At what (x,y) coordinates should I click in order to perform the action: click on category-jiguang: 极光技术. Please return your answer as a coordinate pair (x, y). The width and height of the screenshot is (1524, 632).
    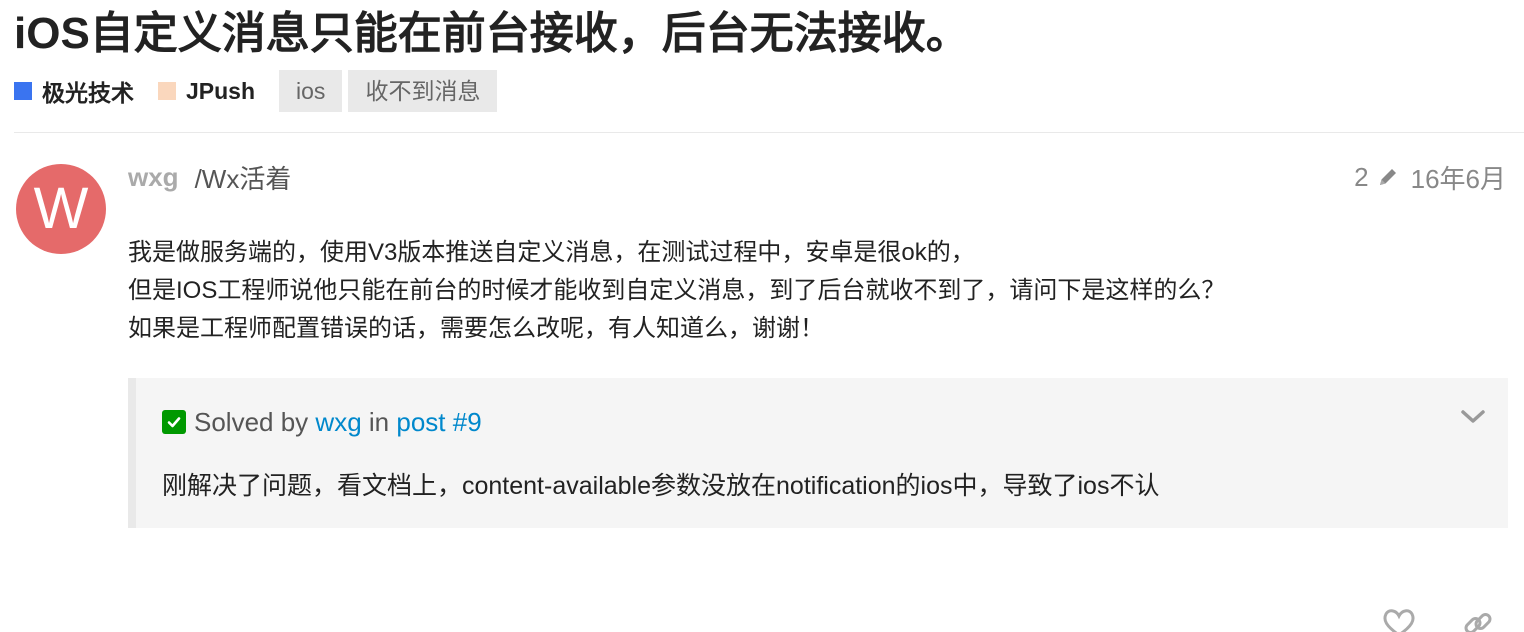
    Looking at the image, I should click on (74, 91).